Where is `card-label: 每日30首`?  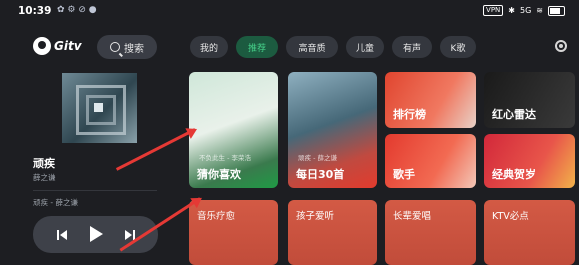 card-label: 每日30首 is located at coordinates (320, 174).